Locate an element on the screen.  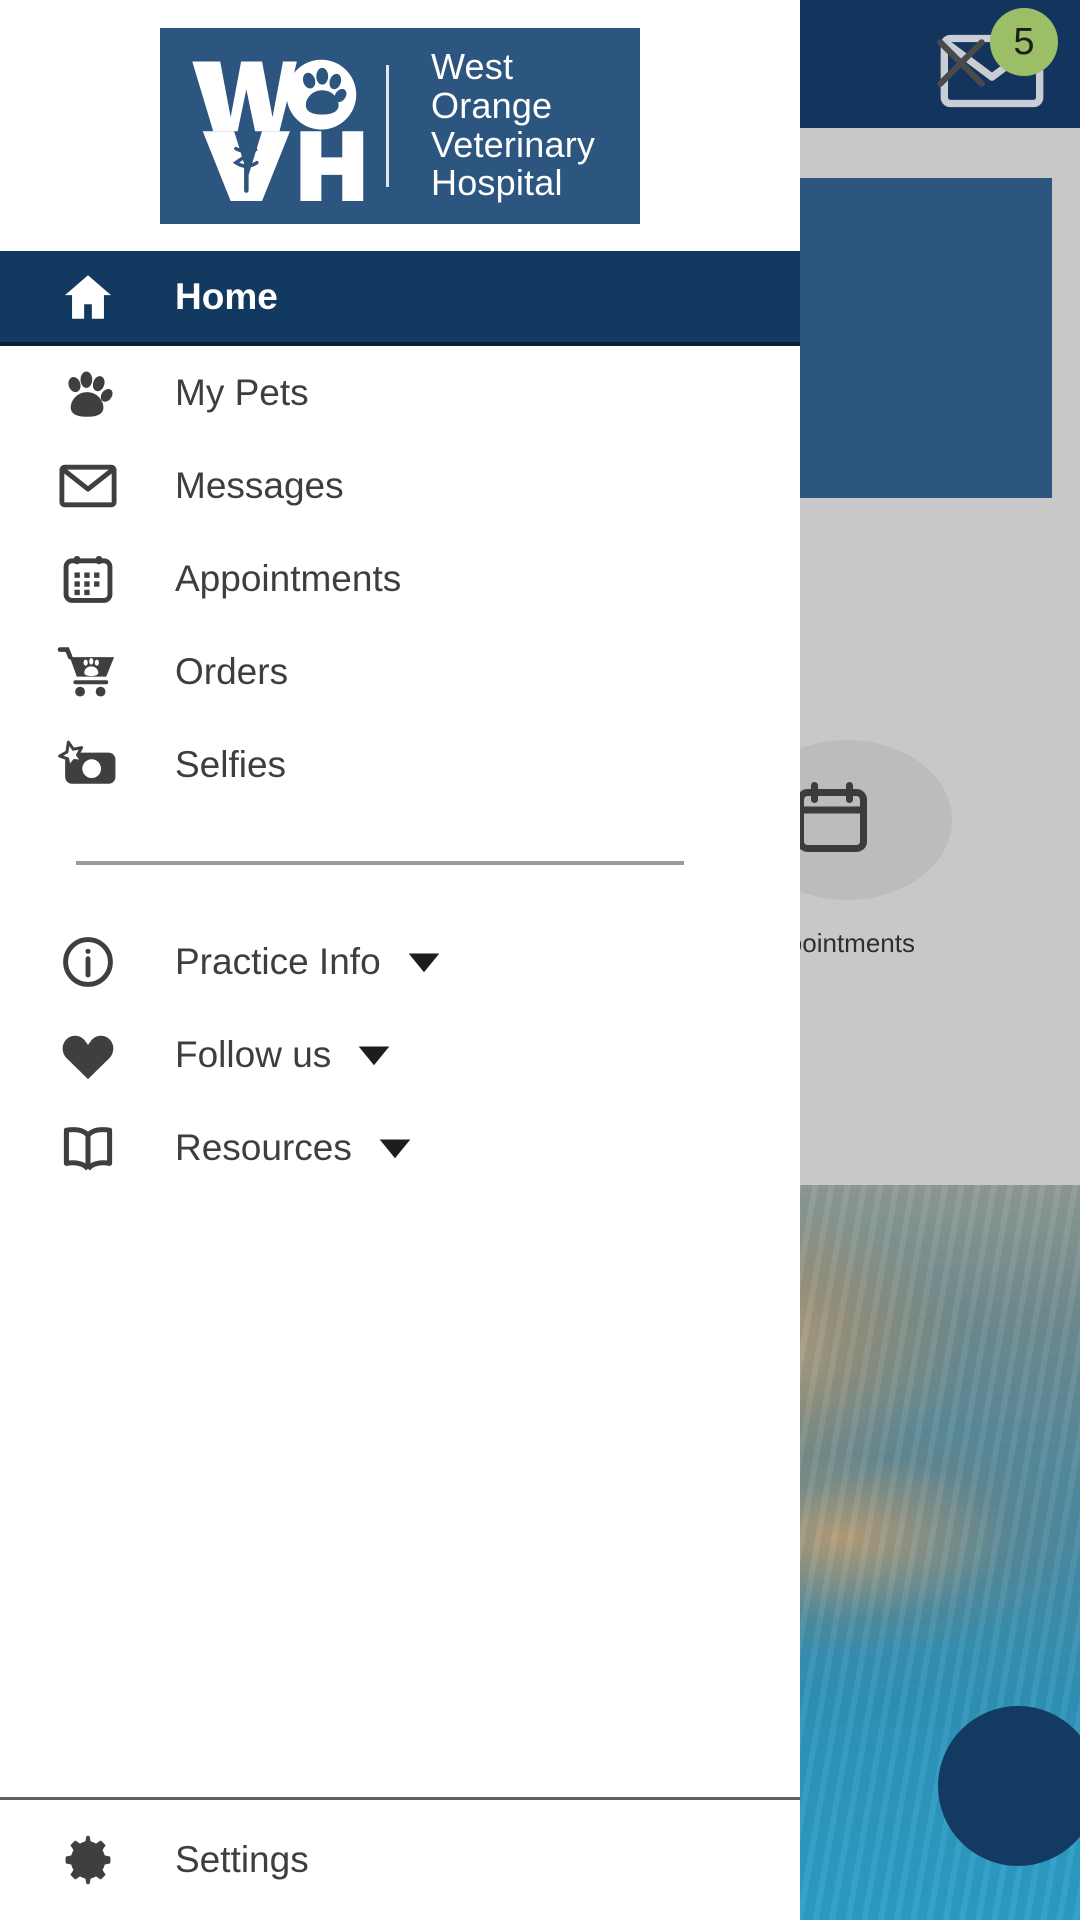
gear-icon is located at coordinates (87, 1860).